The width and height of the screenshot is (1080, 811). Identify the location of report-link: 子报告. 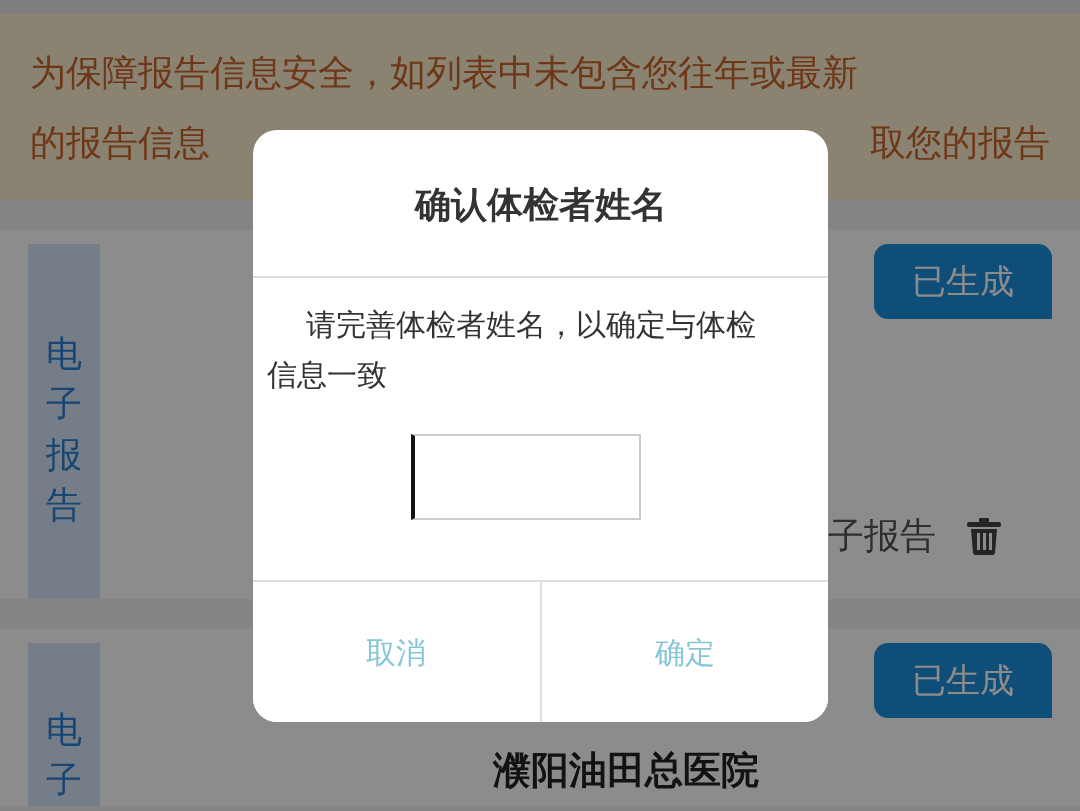
(882, 536).